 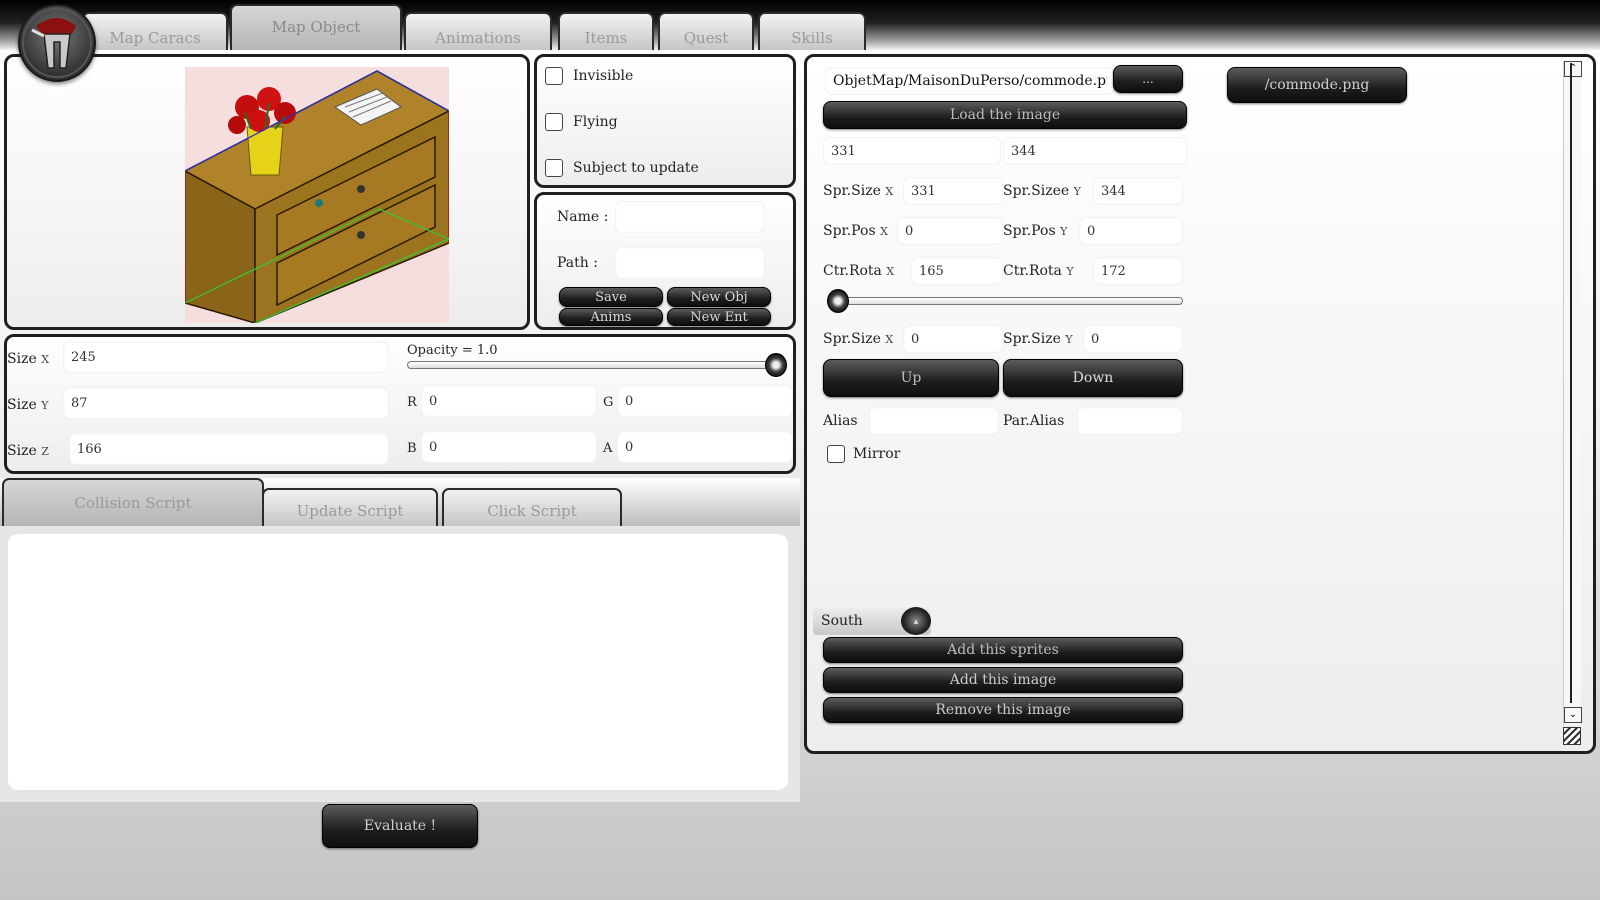 What do you see at coordinates (611, 297) in the screenshot?
I see `save-button: Save` at bounding box center [611, 297].